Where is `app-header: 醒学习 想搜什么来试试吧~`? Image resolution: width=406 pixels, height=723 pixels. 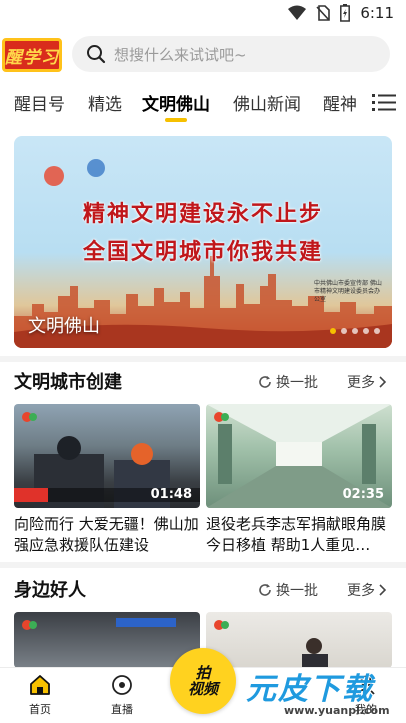 app-header: 醒学习 想搜什么来试试吧~ is located at coordinates (203, 53).